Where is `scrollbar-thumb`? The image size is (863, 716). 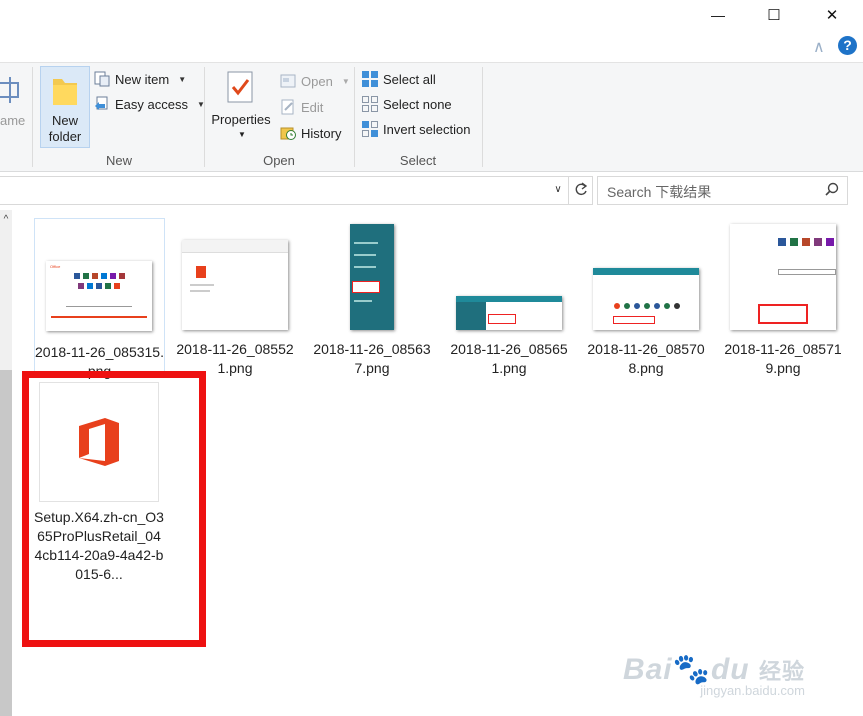
scrollbar-thumb is located at coordinates (6, 543).